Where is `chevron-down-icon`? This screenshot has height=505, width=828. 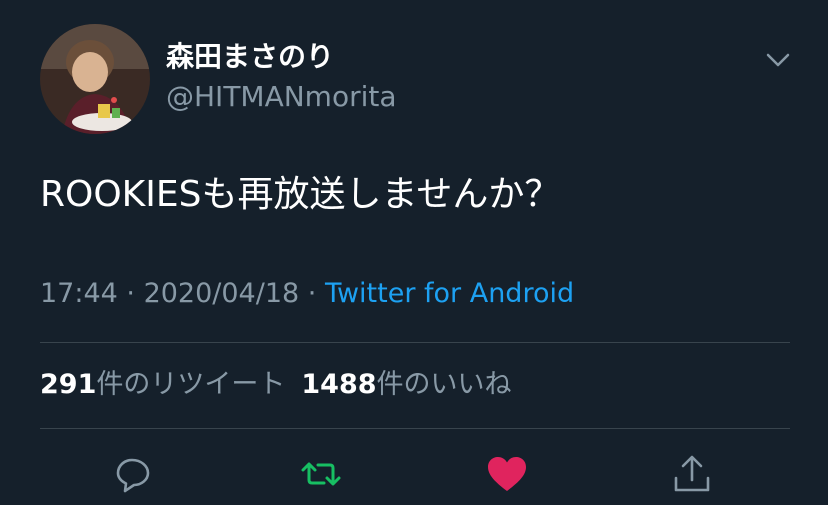
chevron-down-icon is located at coordinates (778, 60).